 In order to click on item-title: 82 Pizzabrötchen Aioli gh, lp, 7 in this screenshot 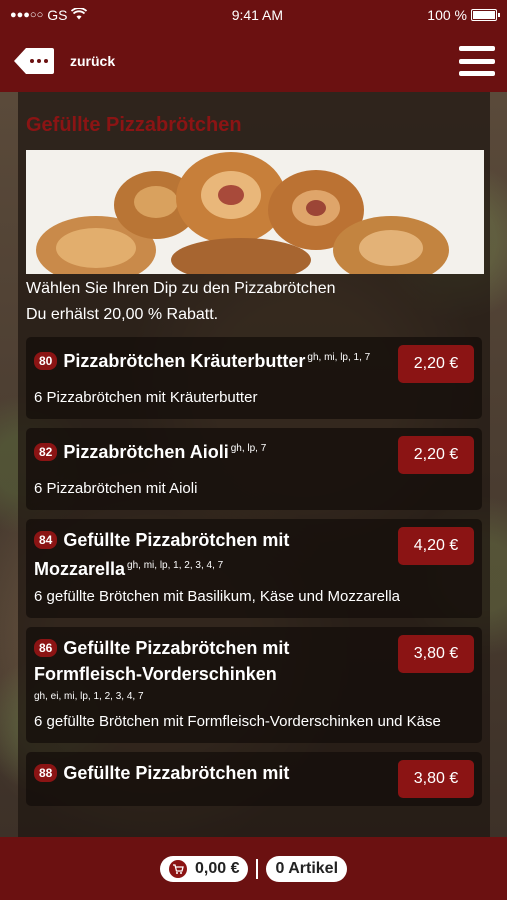, I will do `click(214, 450)`.